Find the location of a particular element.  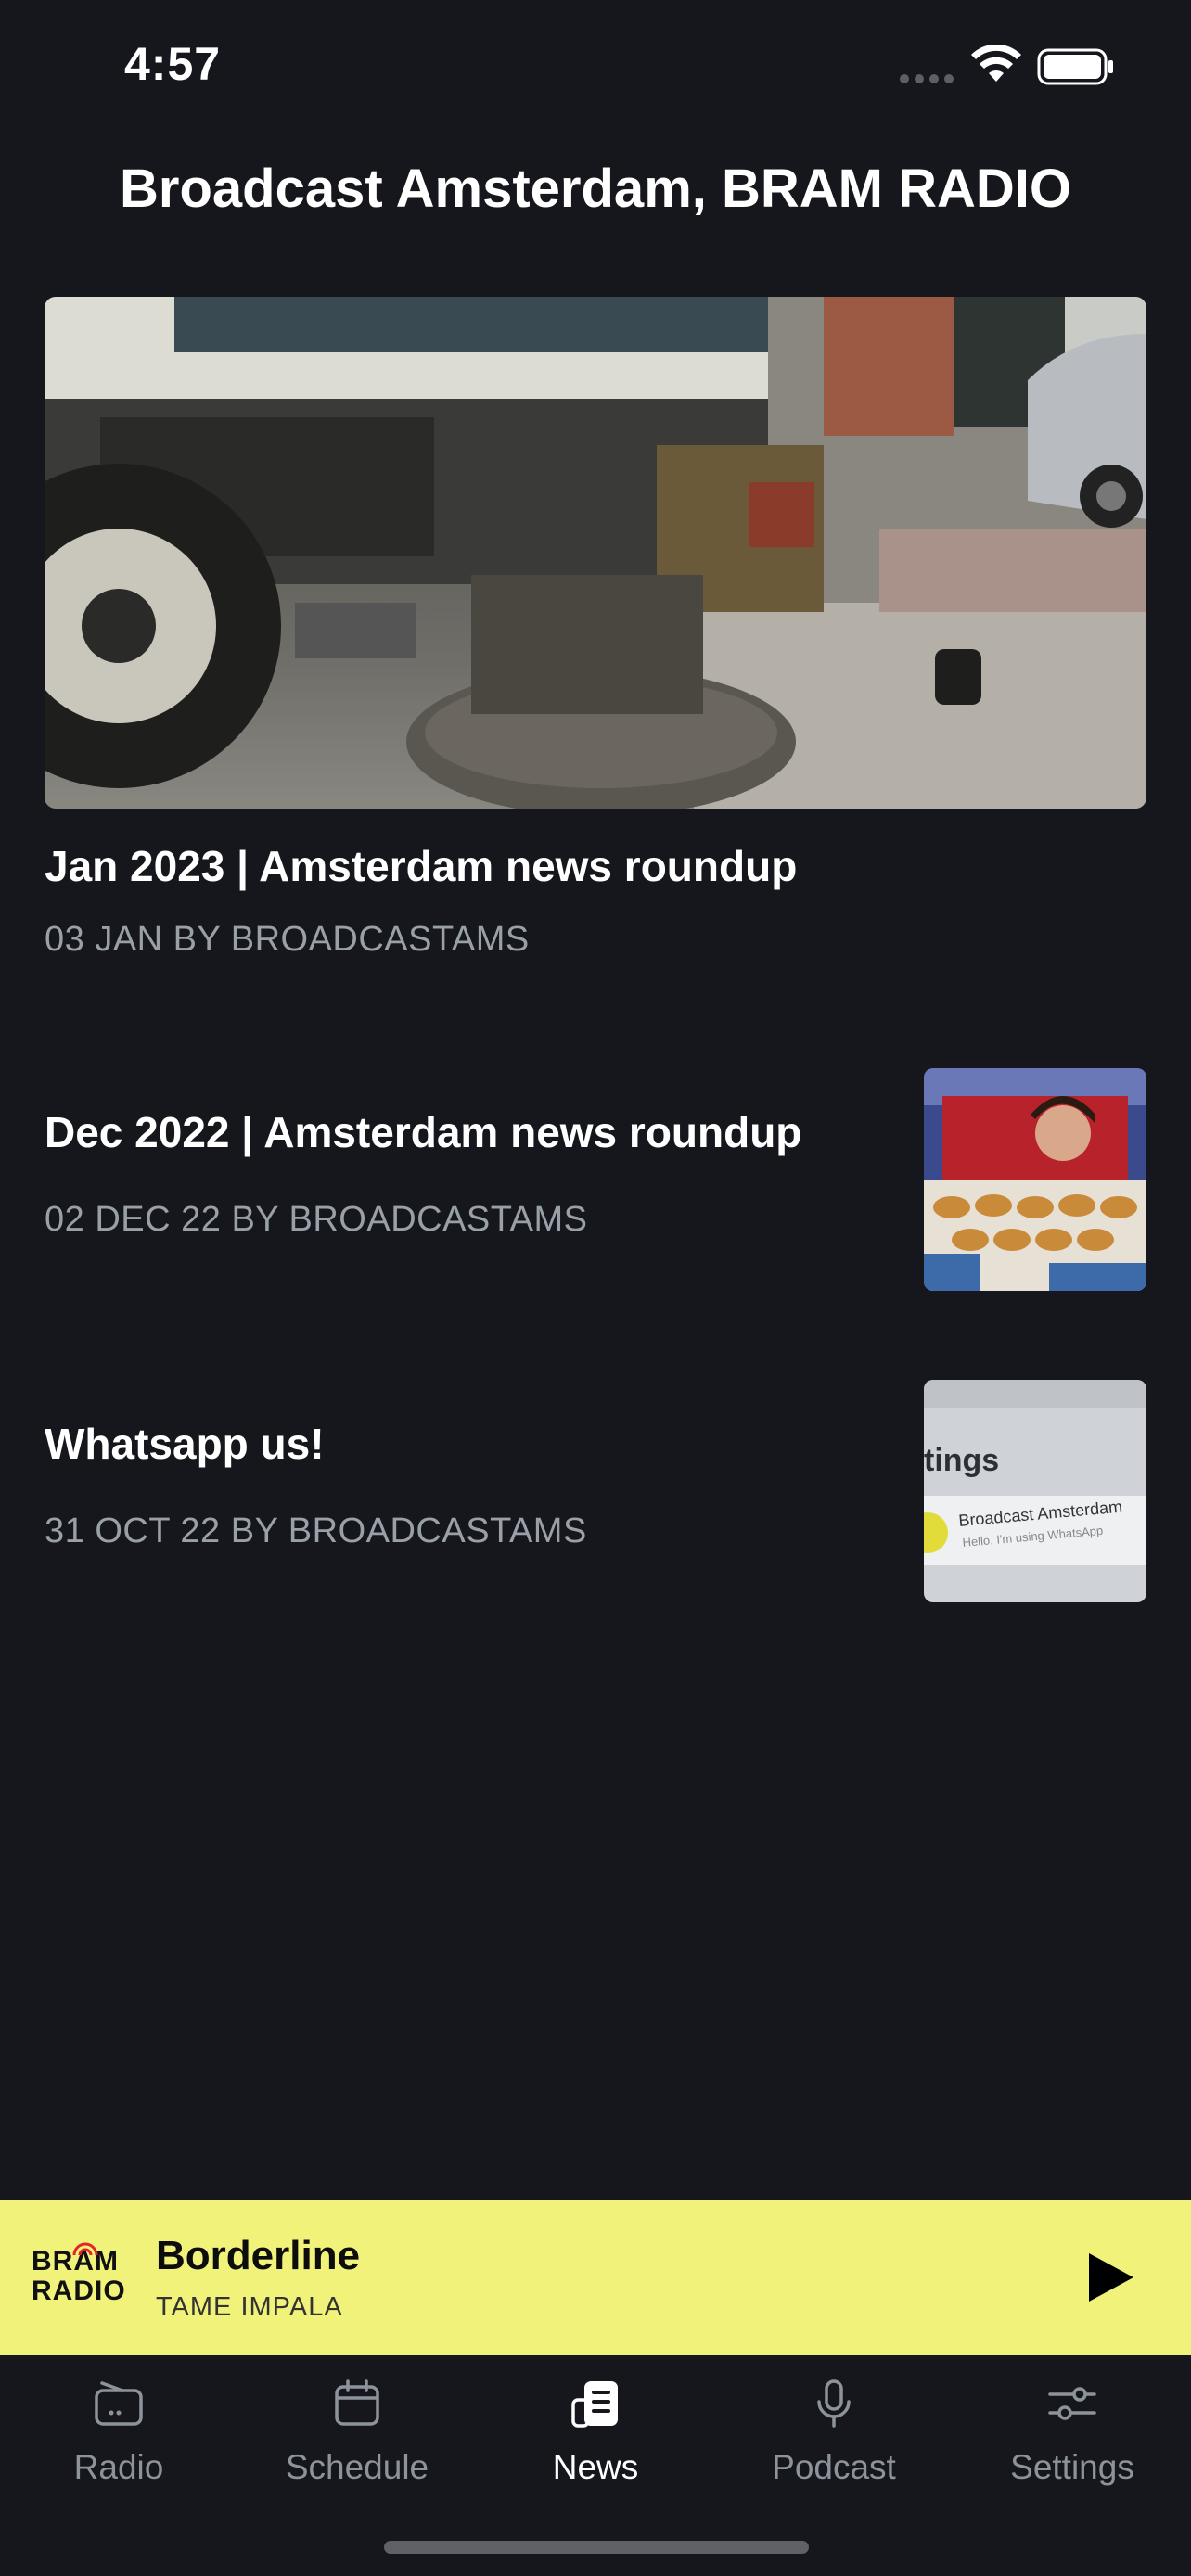

microphone-icon is located at coordinates (834, 2404).